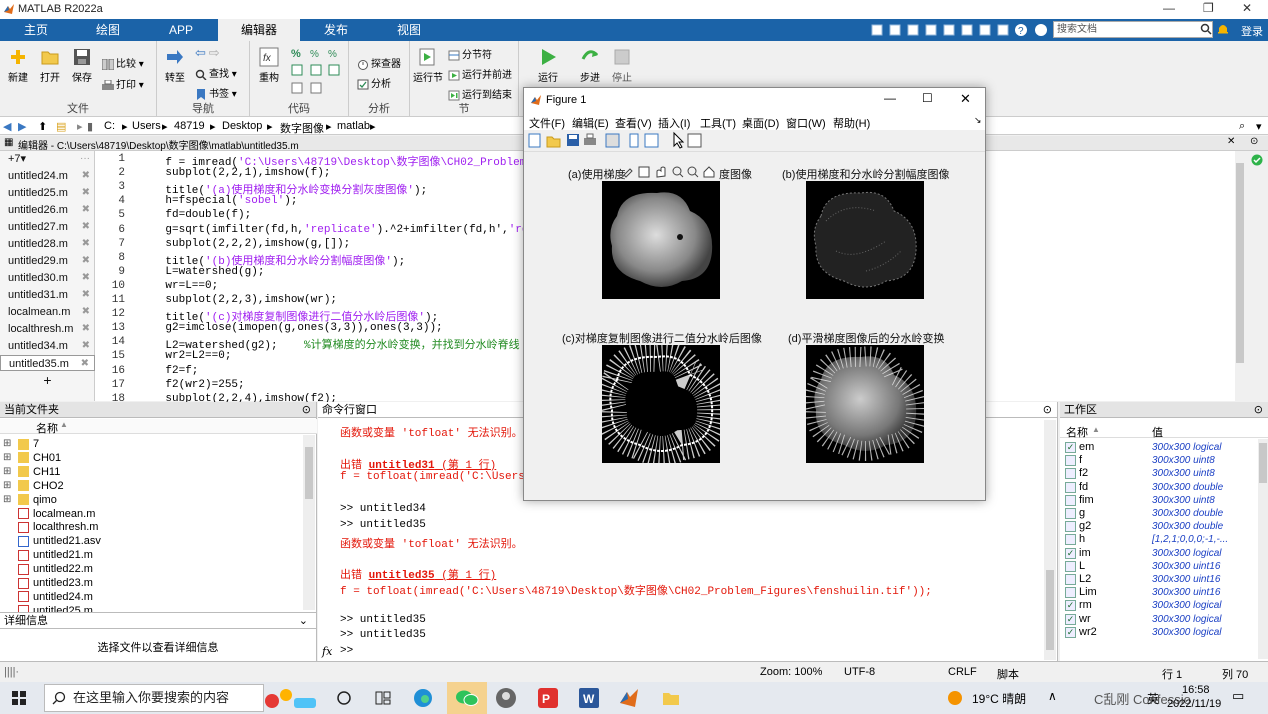 The width and height of the screenshot is (1268, 714). What do you see at coordinates (383, 698) in the screenshot?
I see `multitask-icon` at bounding box center [383, 698].